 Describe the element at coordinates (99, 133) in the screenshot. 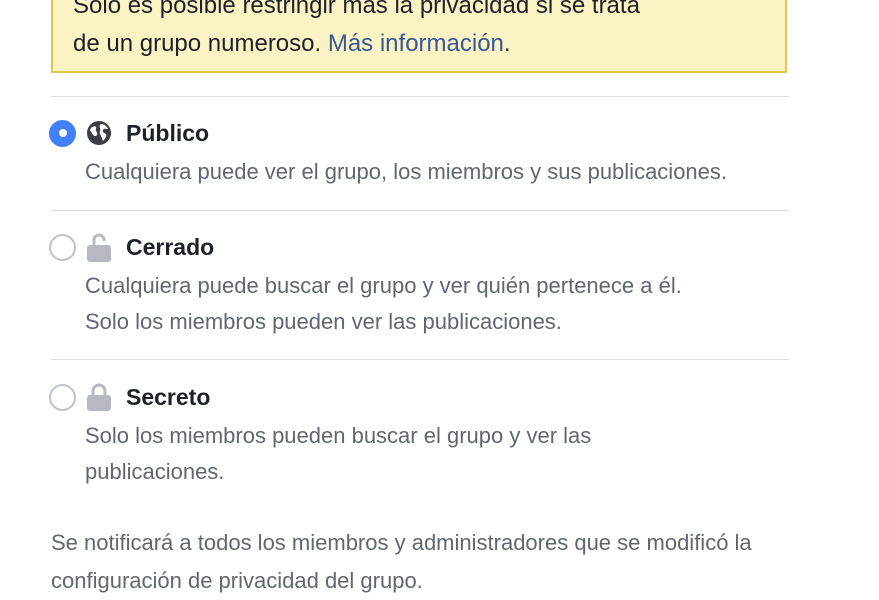

I see `globe-icon` at that location.